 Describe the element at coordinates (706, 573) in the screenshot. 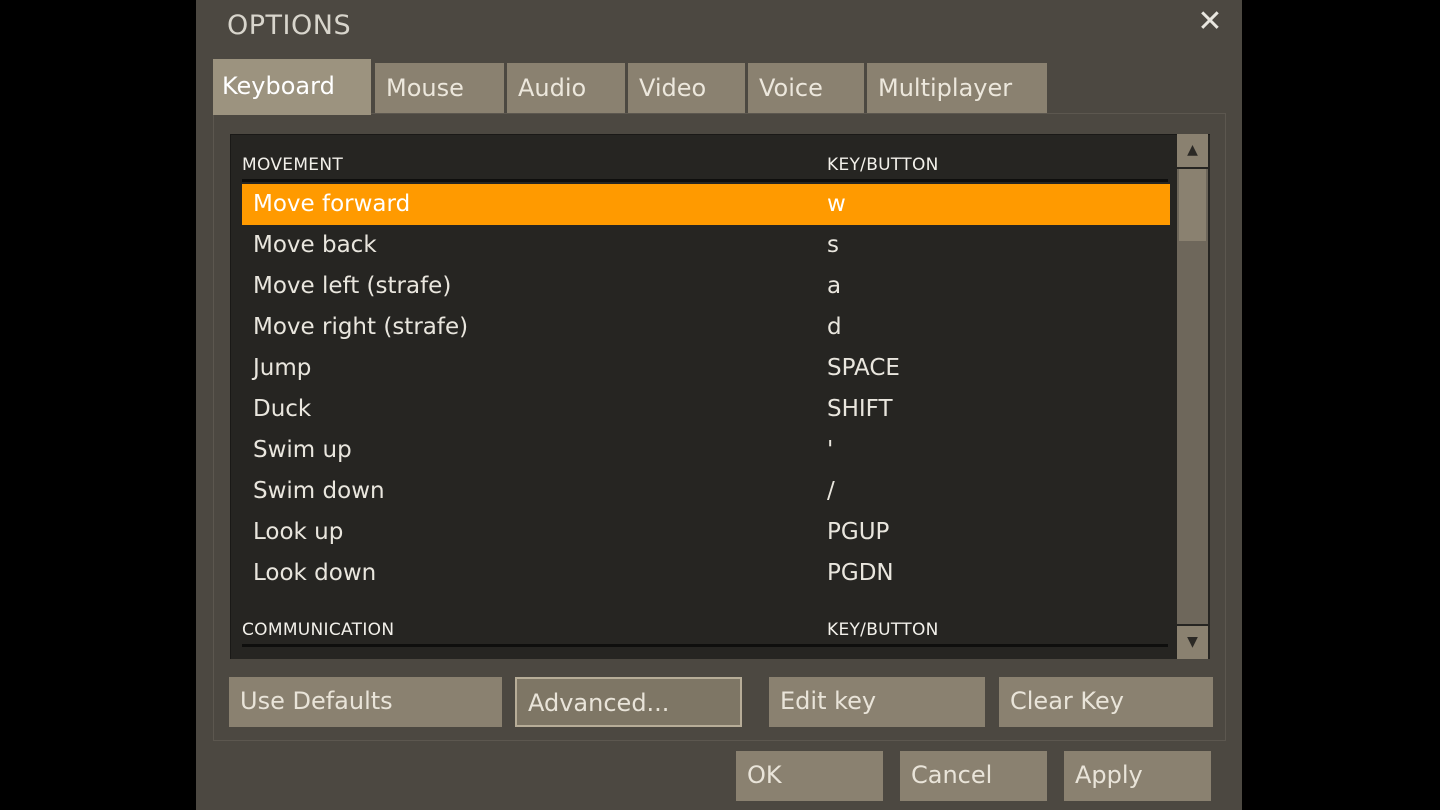

I see `keybind-row-look-down: Look down PGDN` at that location.